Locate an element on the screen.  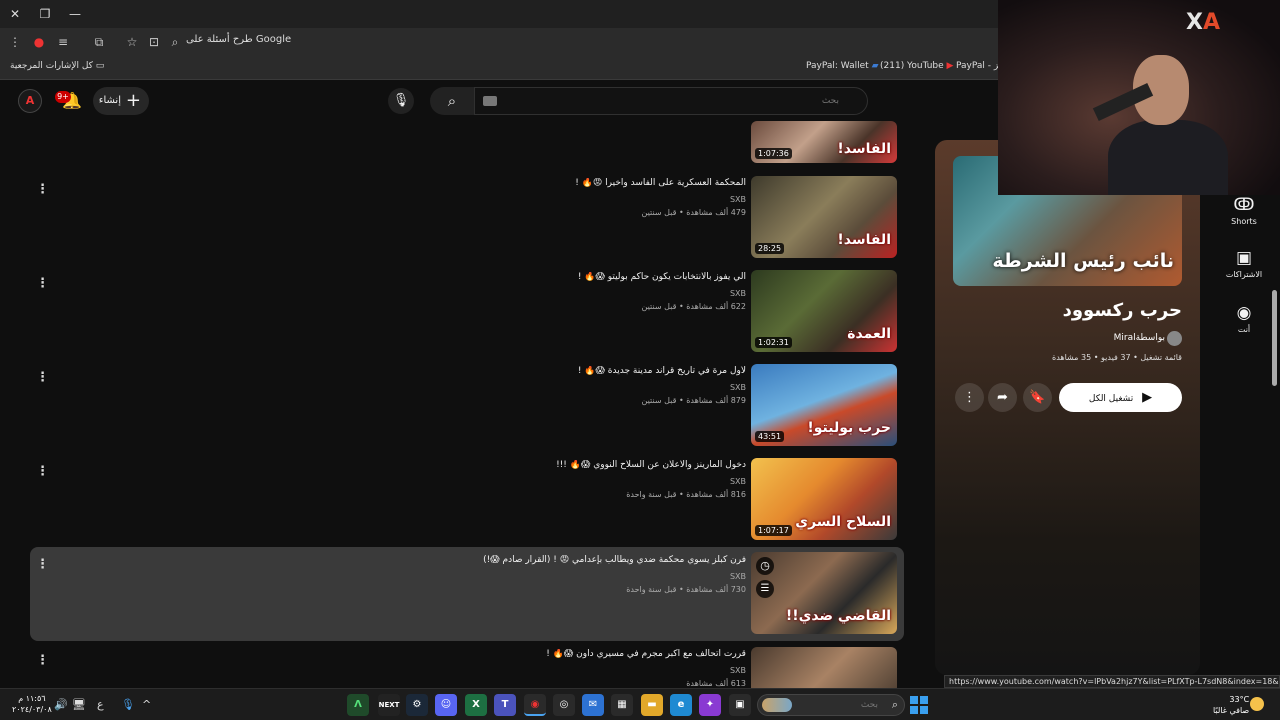
language-indicator: ع is located at coordinates (100, 704).